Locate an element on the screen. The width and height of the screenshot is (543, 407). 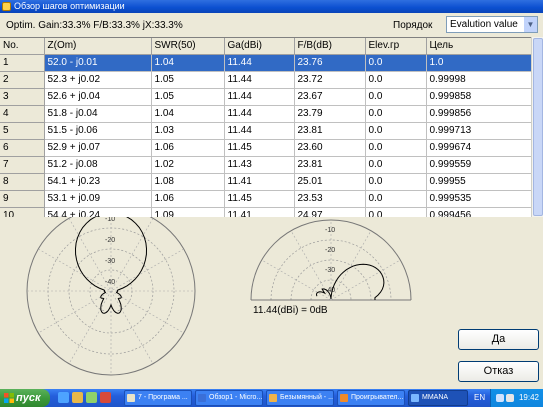
ok-button: Да is located at coordinates (498, 339).